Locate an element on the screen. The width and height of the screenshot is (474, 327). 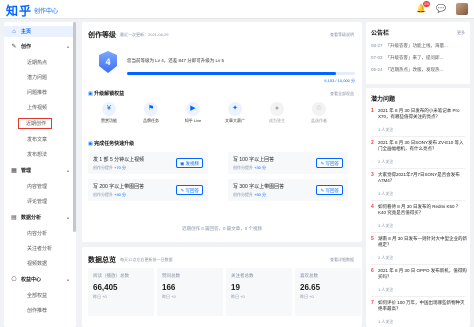
sidebar-section-analytics: ▤ 数据分析 ▲ is located at coordinates (40, 217).